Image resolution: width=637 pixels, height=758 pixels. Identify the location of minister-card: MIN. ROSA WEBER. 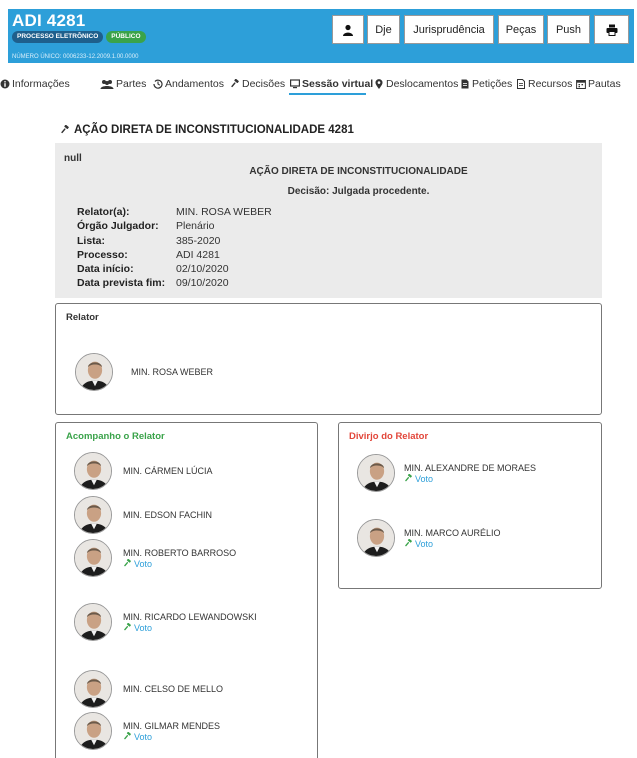
(144, 372).